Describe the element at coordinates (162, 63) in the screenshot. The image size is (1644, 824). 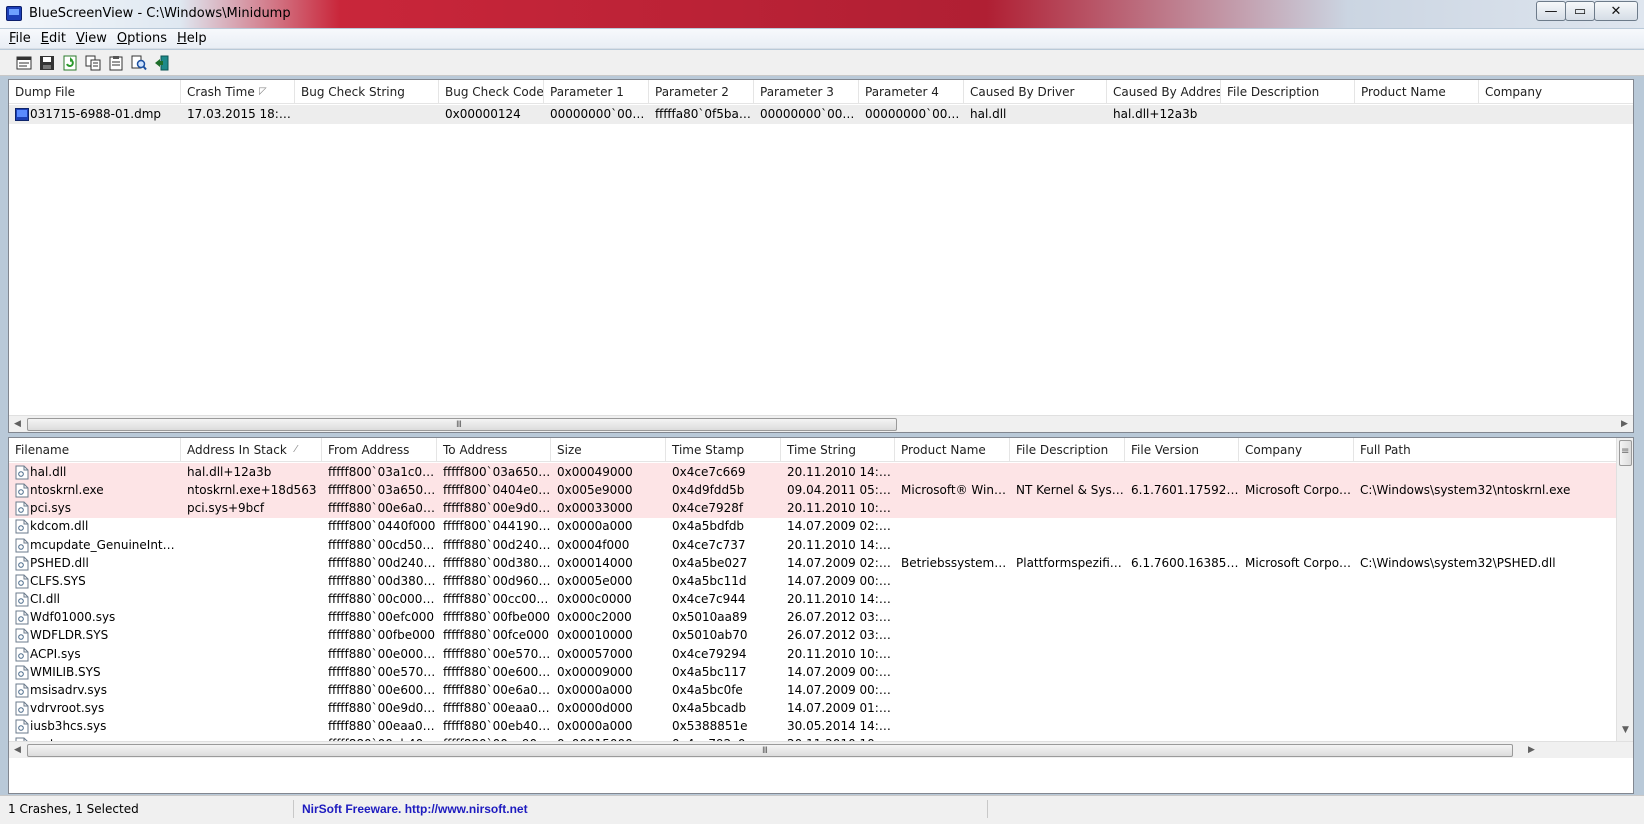
I see `exit-button` at that location.